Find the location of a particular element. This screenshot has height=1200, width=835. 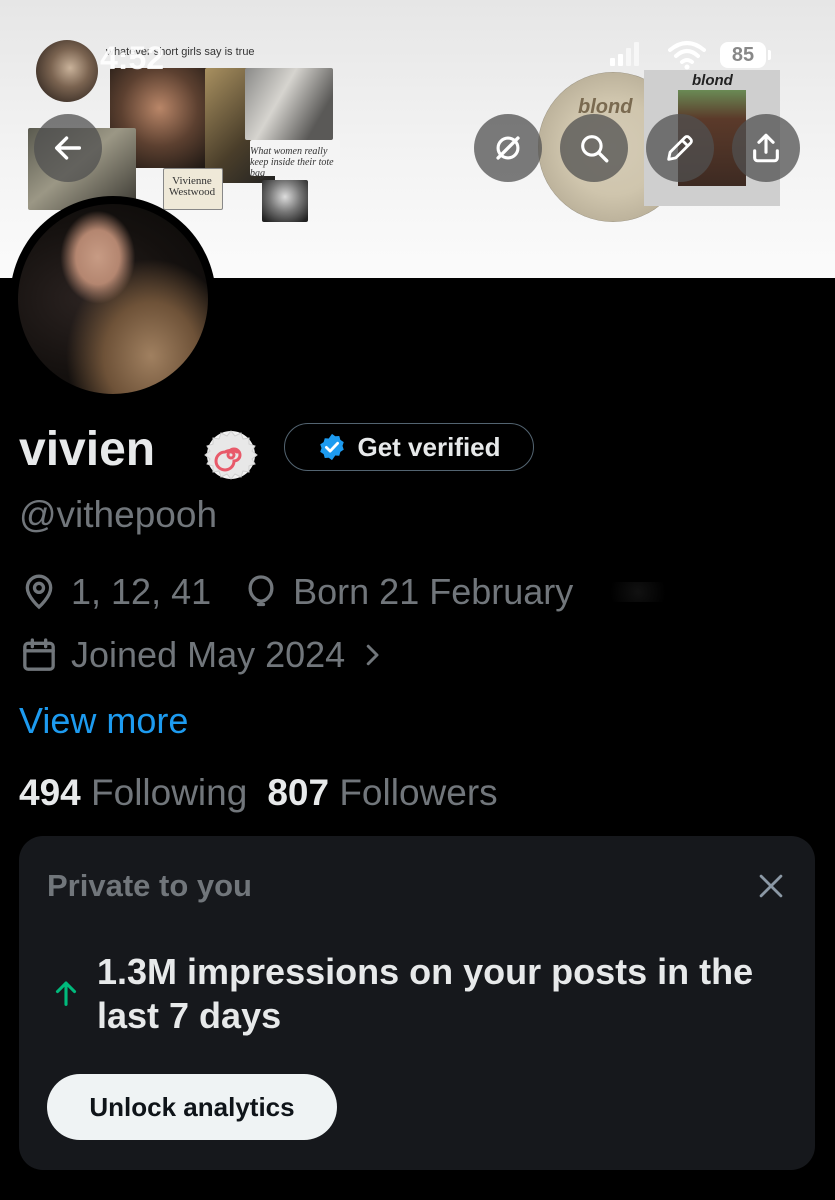

status-time: 4:52 is located at coordinates (132, 58).